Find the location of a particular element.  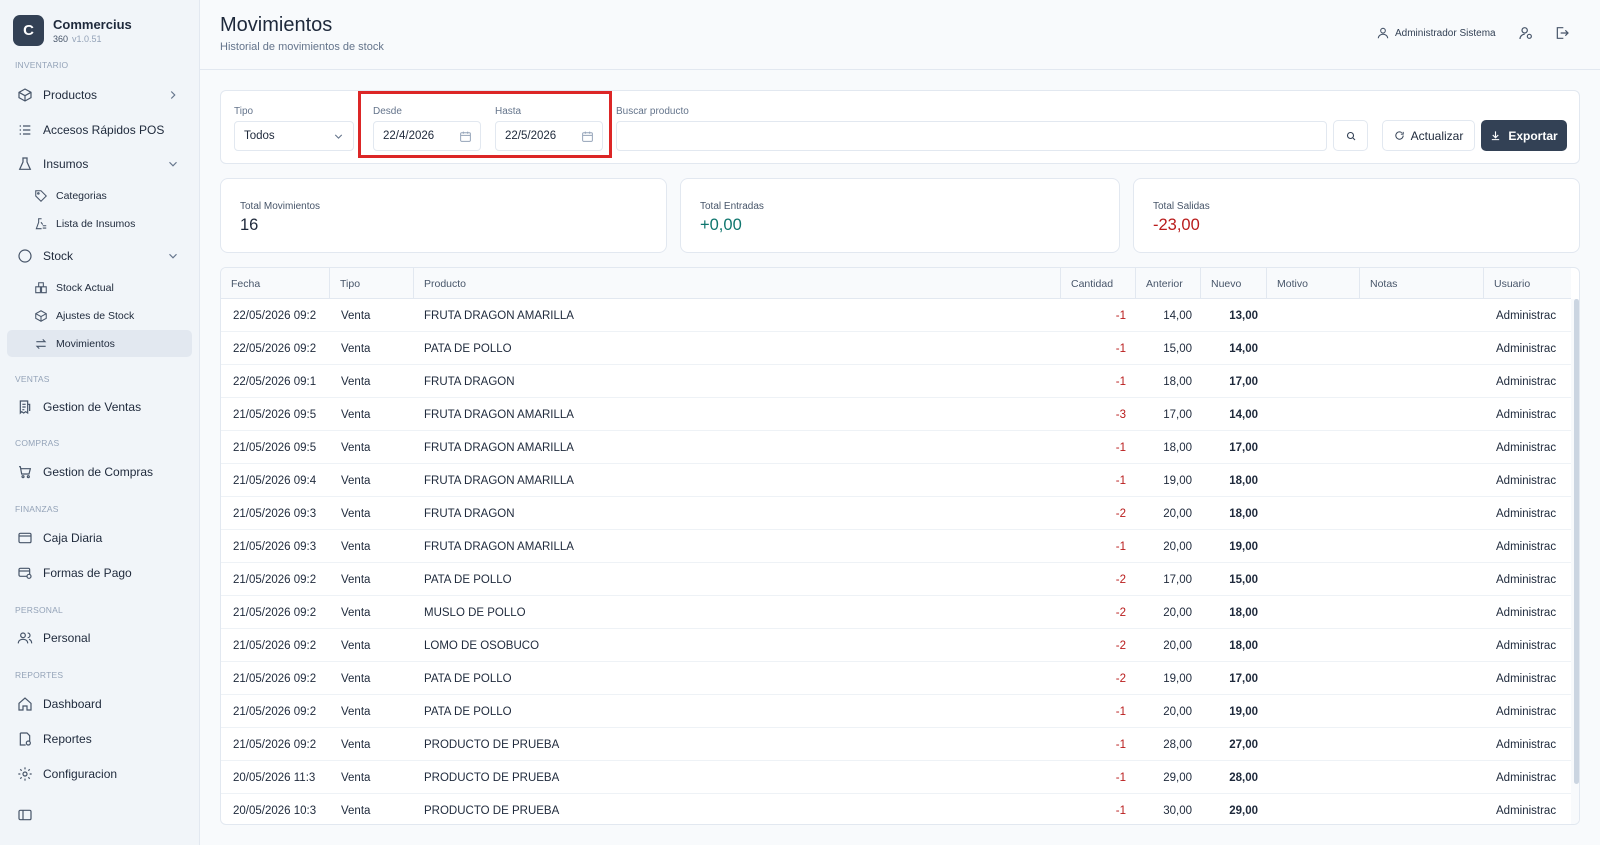

sidebar-item-label: Categorias is located at coordinates (81, 195).